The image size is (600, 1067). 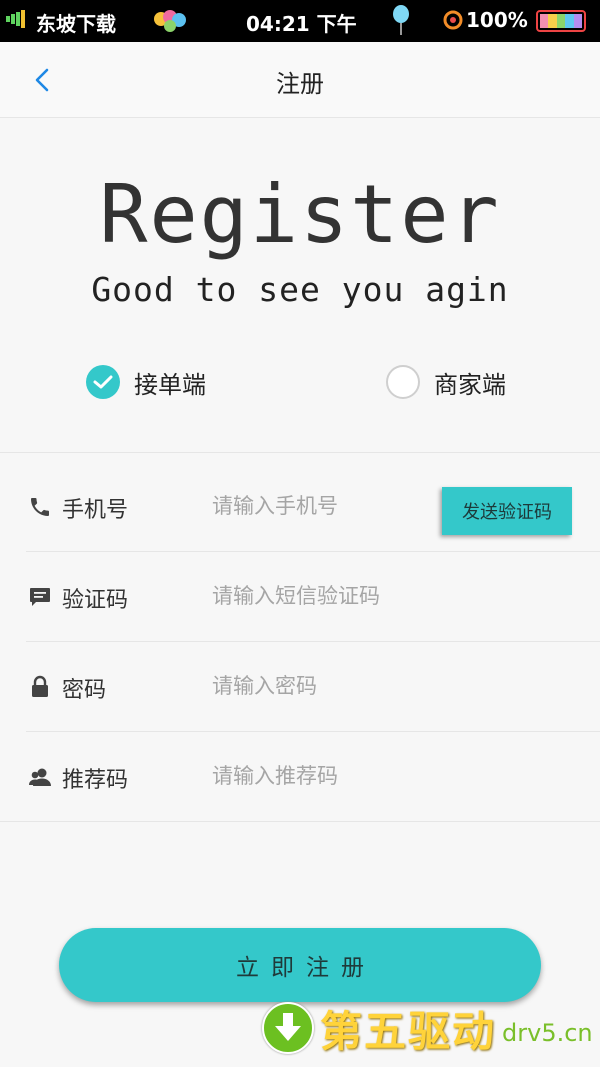 I want to click on hero-title: Register, so click(x=300, y=214).